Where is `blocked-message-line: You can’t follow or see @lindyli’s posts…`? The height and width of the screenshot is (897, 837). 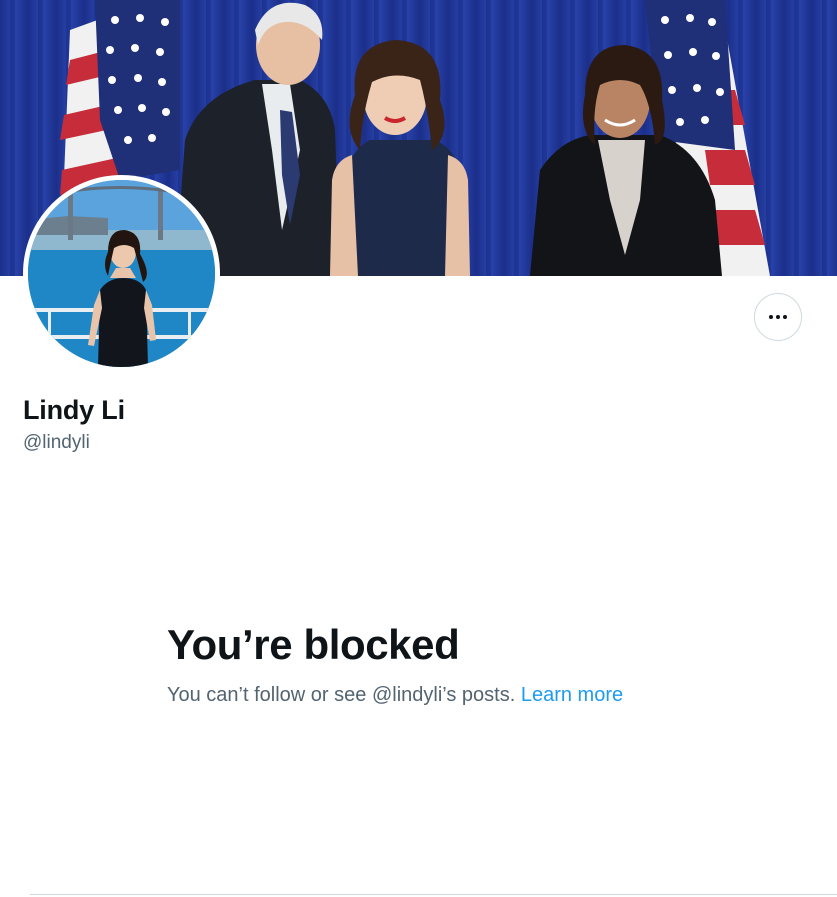
blocked-message-line: You can’t follow or see @lindyli’s posts… is located at coordinates (395, 695).